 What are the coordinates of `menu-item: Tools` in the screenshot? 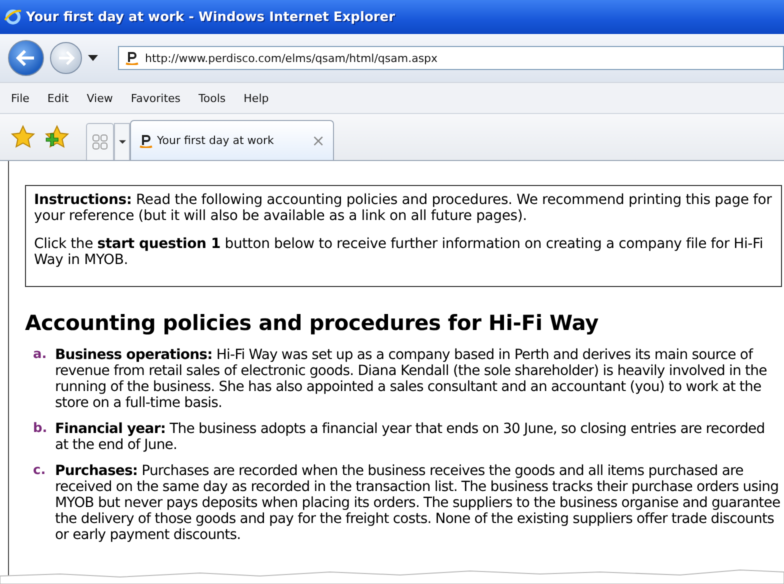 It's located at (212, 98).